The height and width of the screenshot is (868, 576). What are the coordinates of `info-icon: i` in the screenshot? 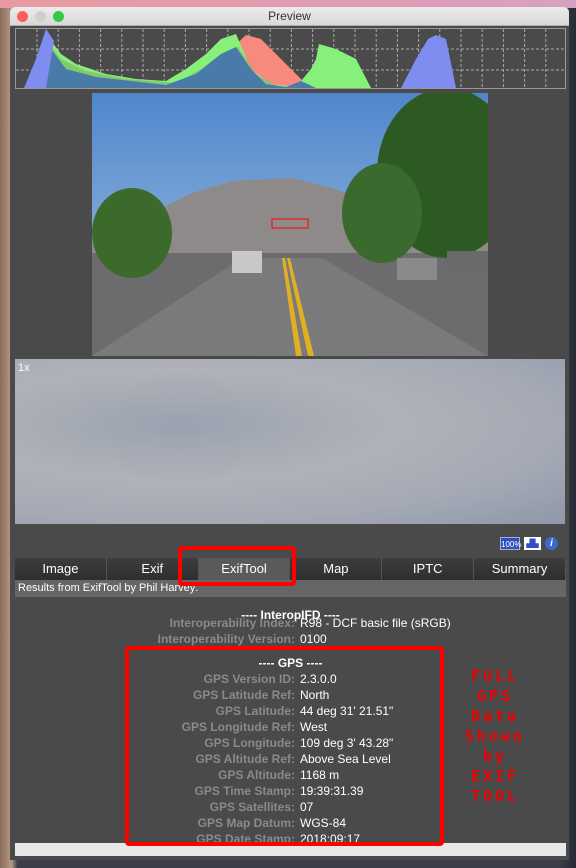 It's located at (551, 543).